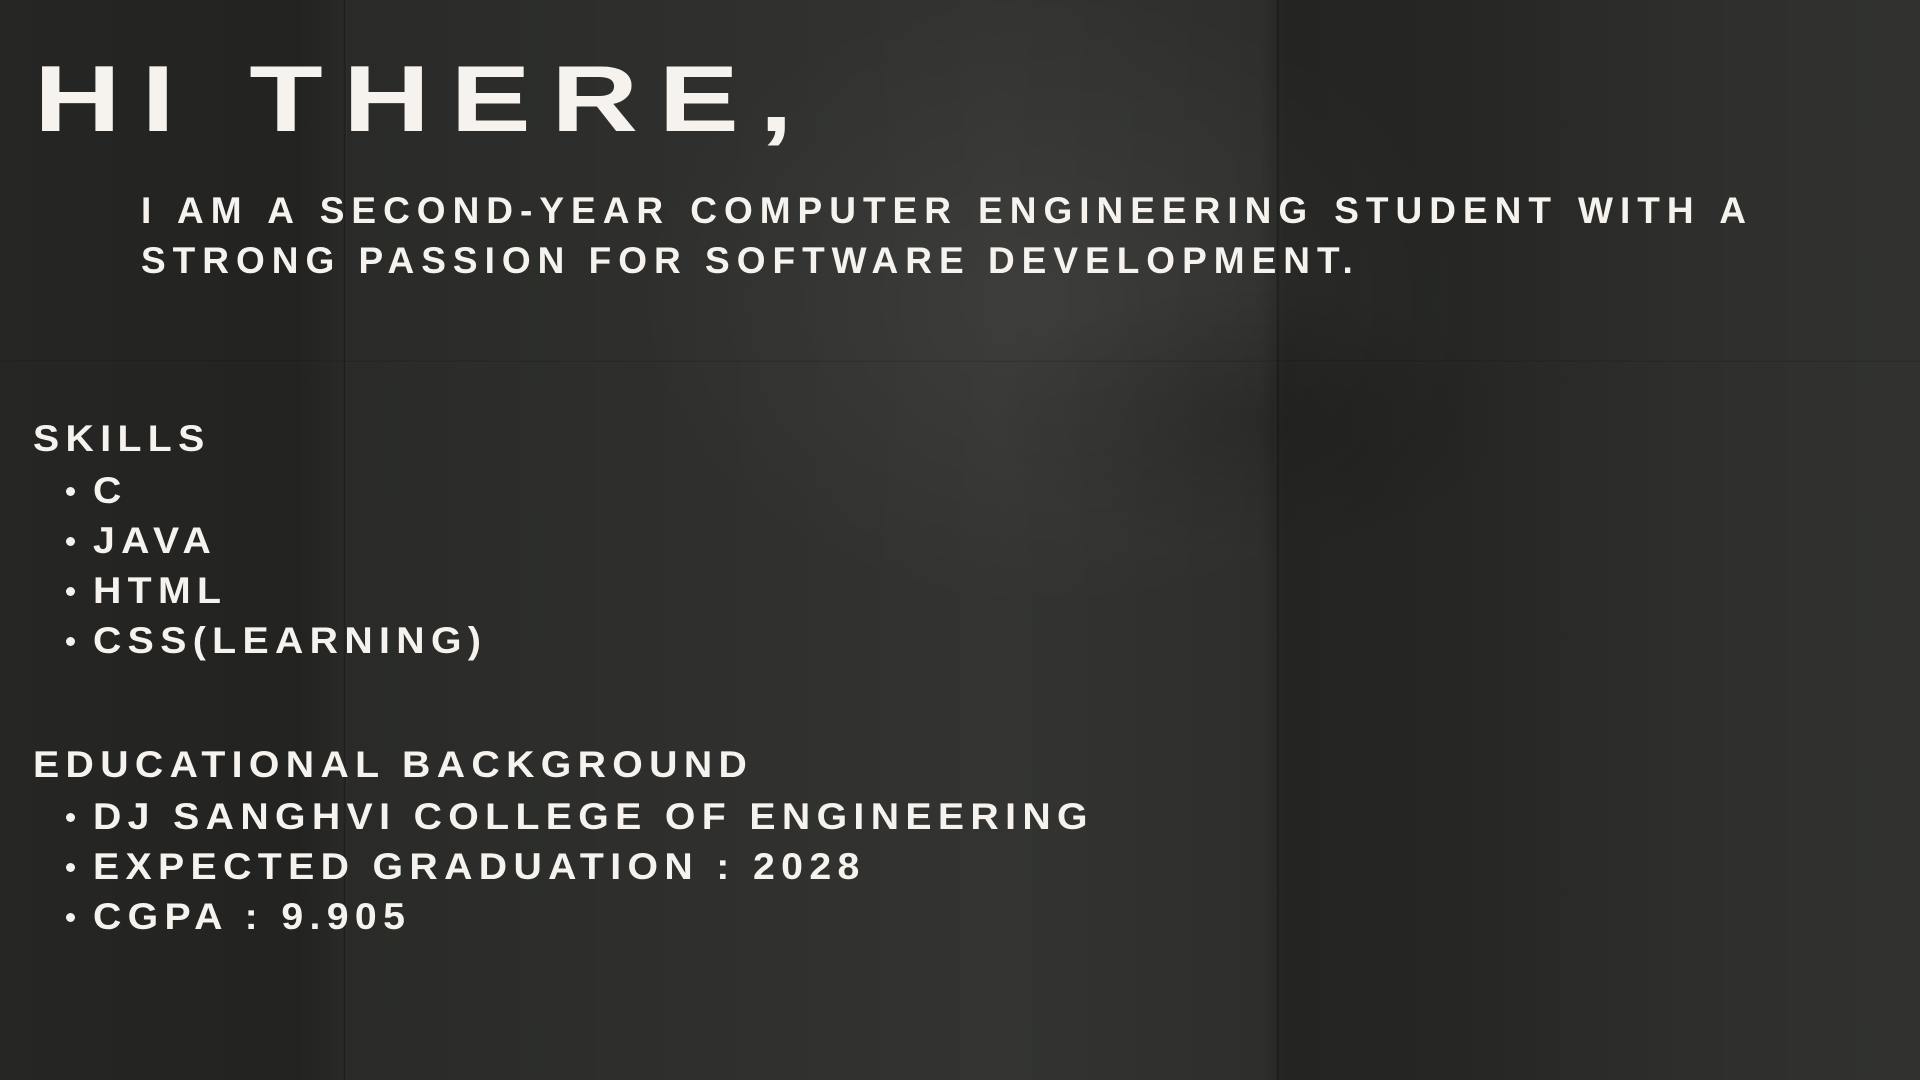  I want to click on skill-item: CSS(LEARNING), so click(273, 641).